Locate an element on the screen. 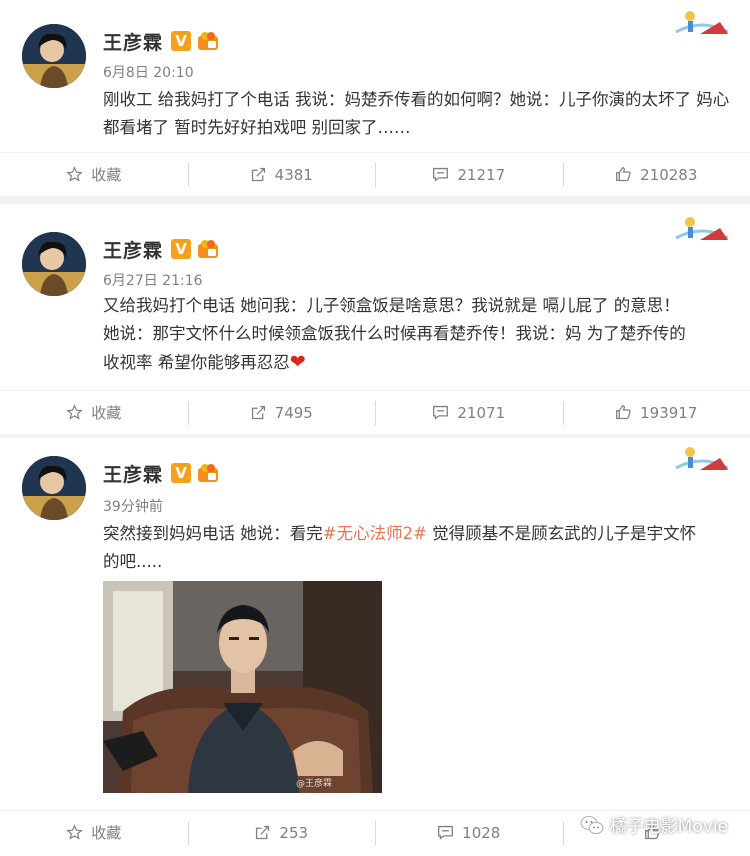 The image size is (750, 856). post-time: 6月8日 20:10 is located at coordinates (148, 72).